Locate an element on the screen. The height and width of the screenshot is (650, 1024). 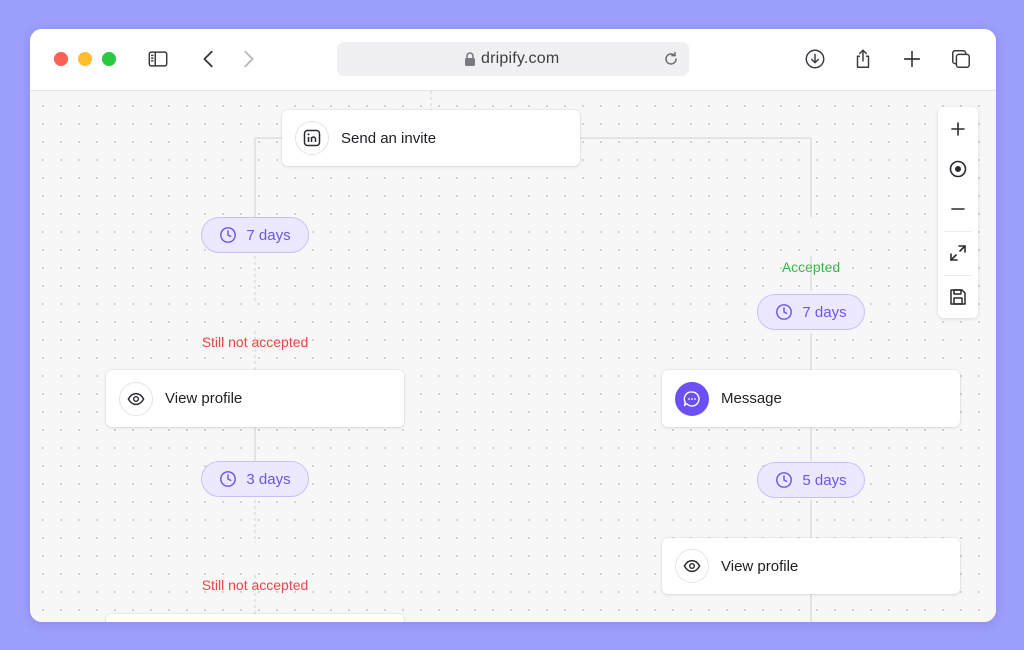
delay-pill-right-2: 5 days is located at coordinates (811, 480).